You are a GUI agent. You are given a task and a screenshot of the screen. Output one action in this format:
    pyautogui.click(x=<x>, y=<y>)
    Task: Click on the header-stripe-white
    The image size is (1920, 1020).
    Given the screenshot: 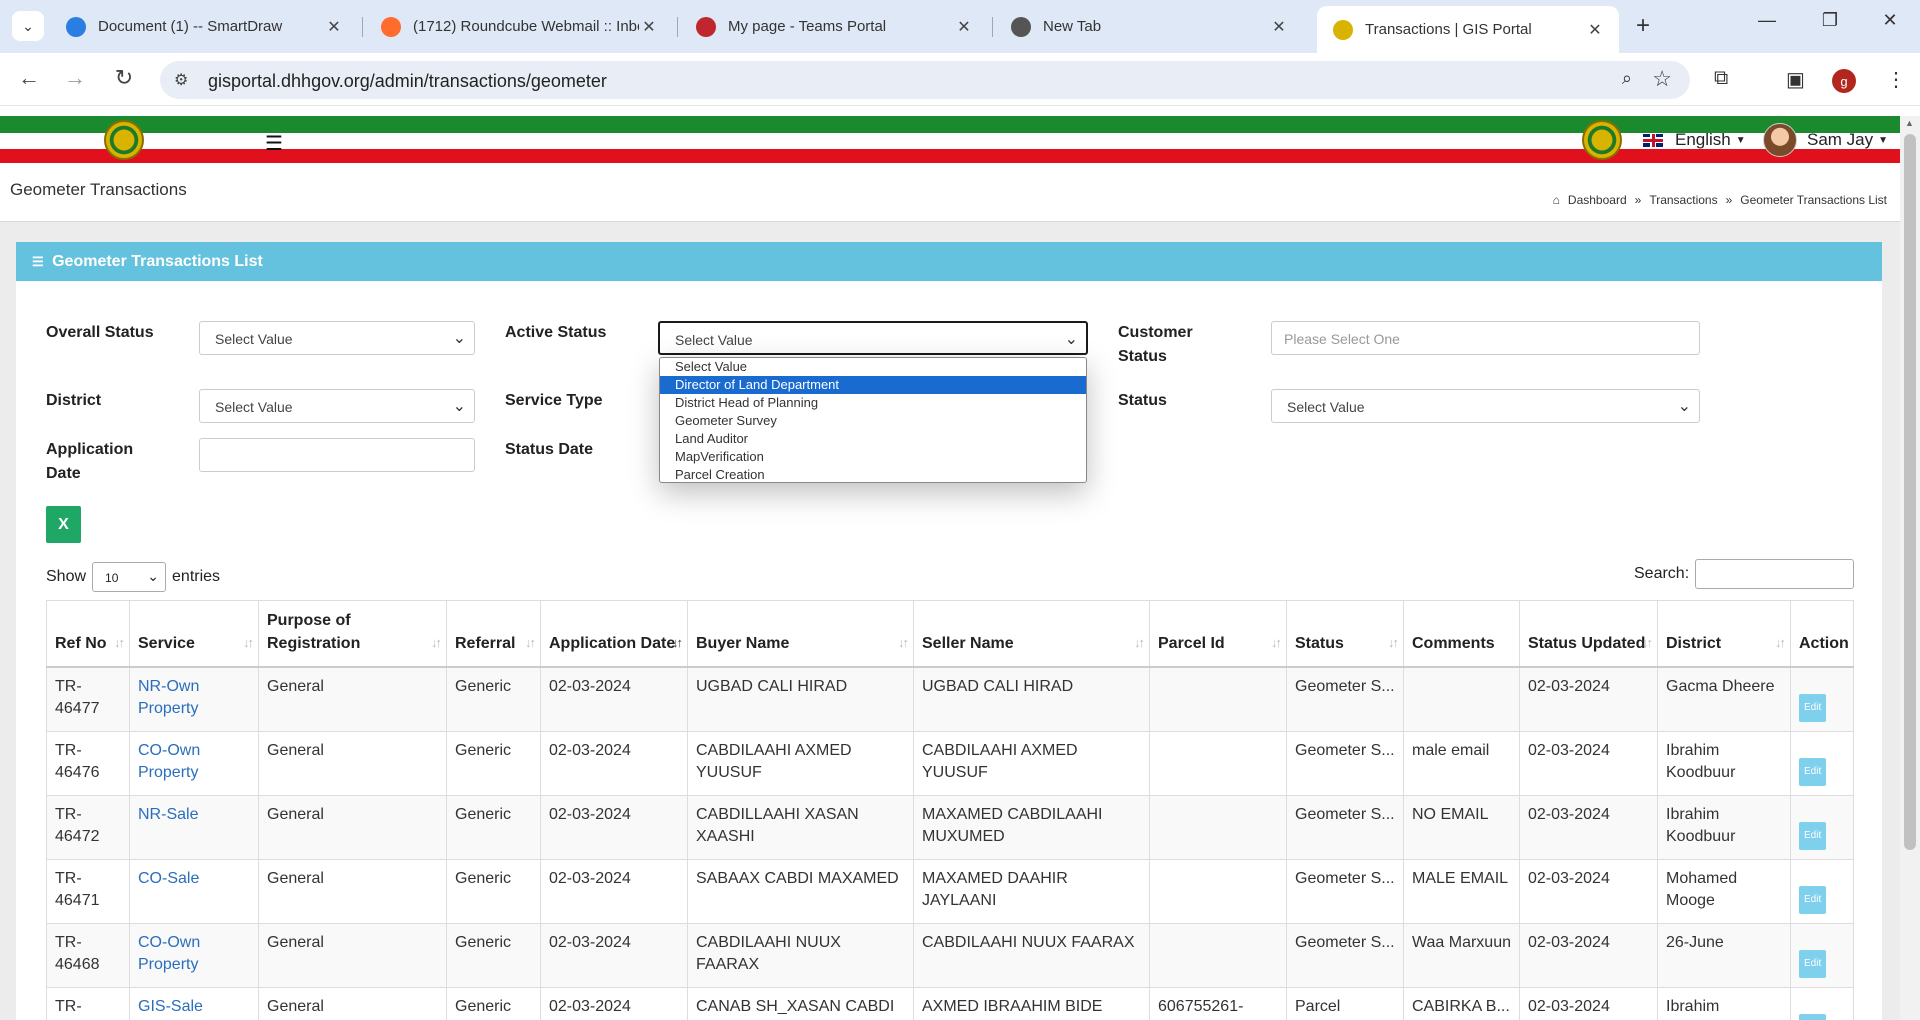 What is the action you would take?
    pyautogui.click(x=960, y=141)
    